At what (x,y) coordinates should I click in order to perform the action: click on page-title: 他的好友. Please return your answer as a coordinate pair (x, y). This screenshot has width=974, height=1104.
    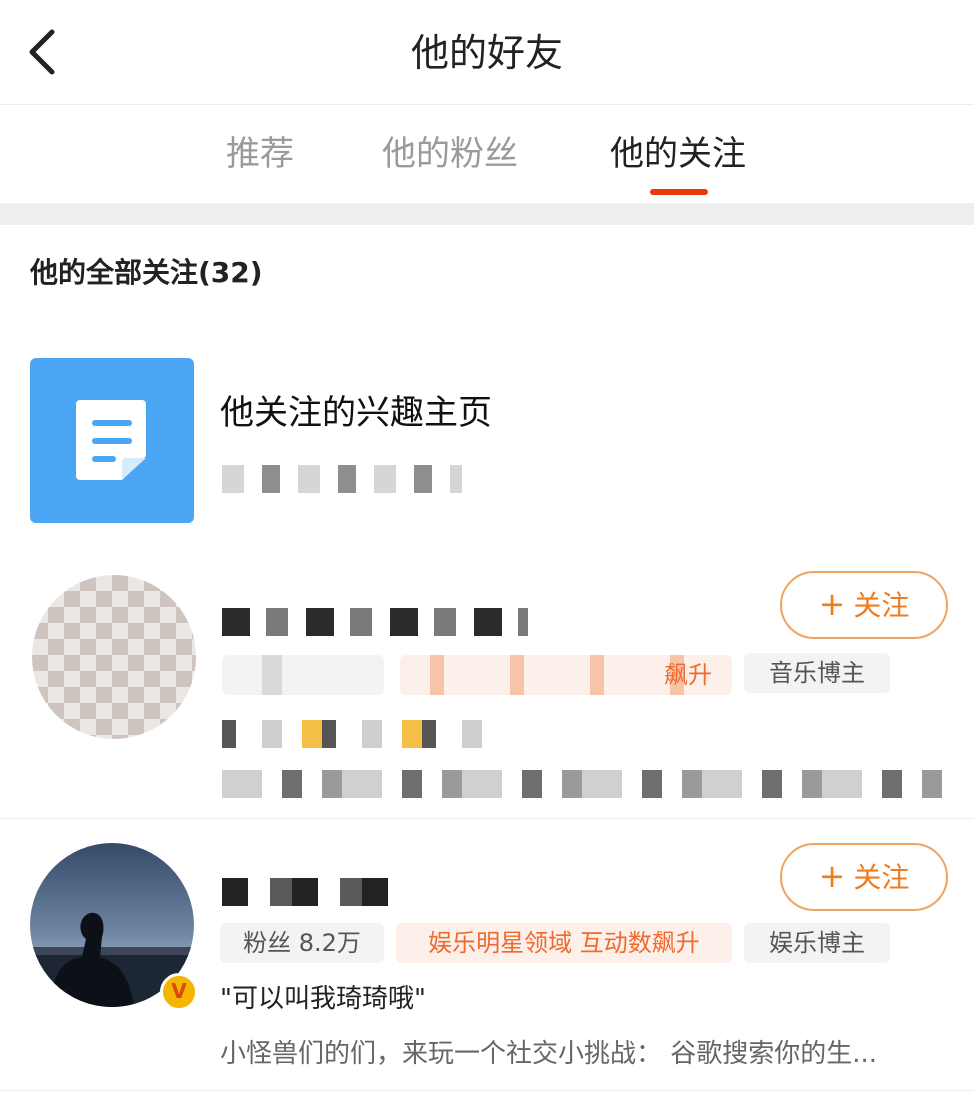
    Looking at the image, I should click on (486, 53).